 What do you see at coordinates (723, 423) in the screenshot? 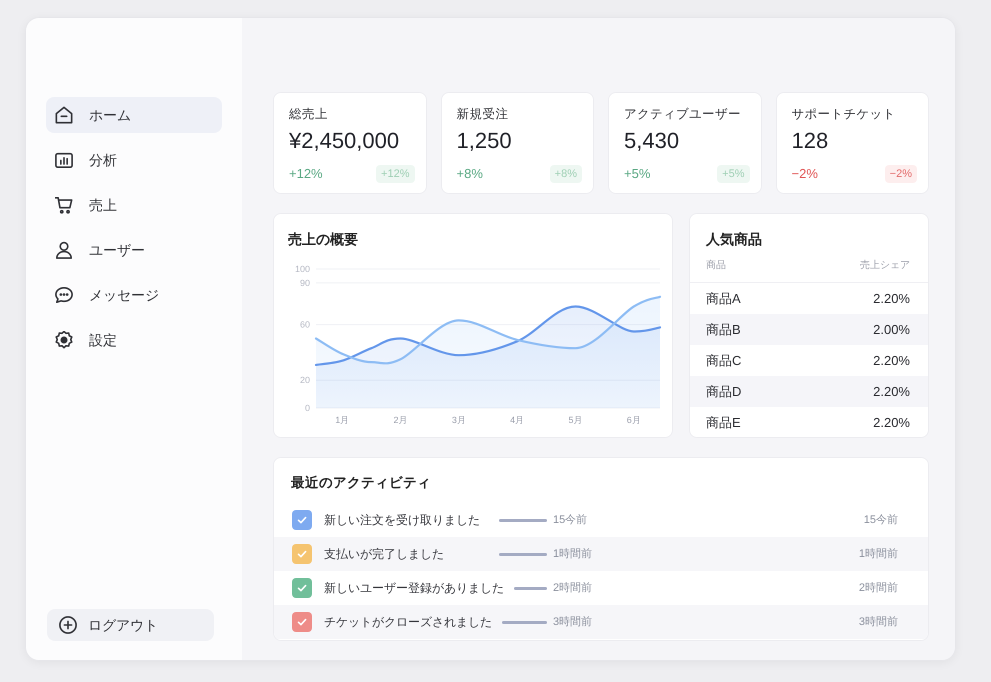
I see `product-name: 商品E` at bounding box center [723, 423].